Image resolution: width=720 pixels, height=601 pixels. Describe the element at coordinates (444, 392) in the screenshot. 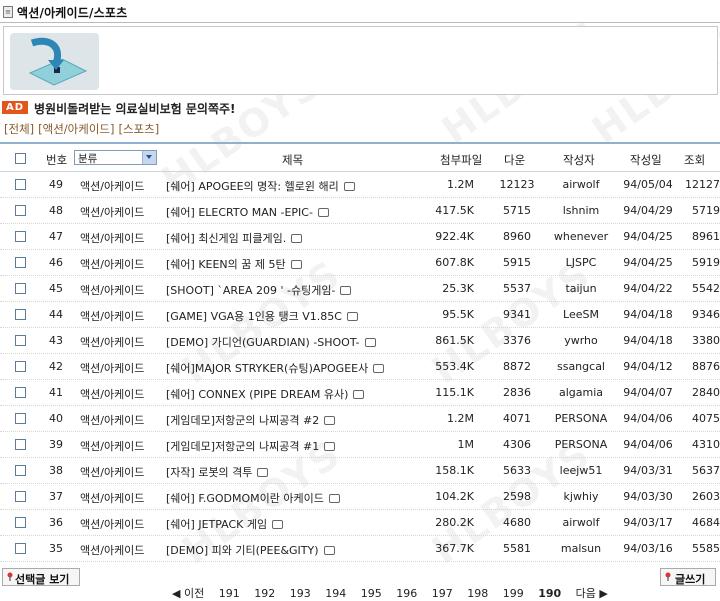

I see `attachment-size: 115.1K` at that location.